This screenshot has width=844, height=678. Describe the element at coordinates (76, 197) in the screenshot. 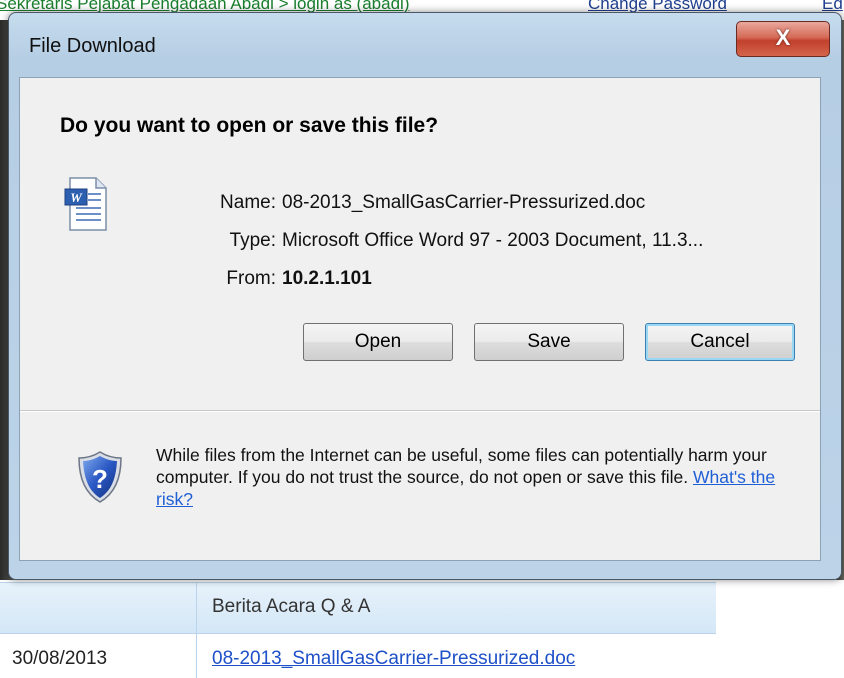

I see `svg-text: W` at that location.